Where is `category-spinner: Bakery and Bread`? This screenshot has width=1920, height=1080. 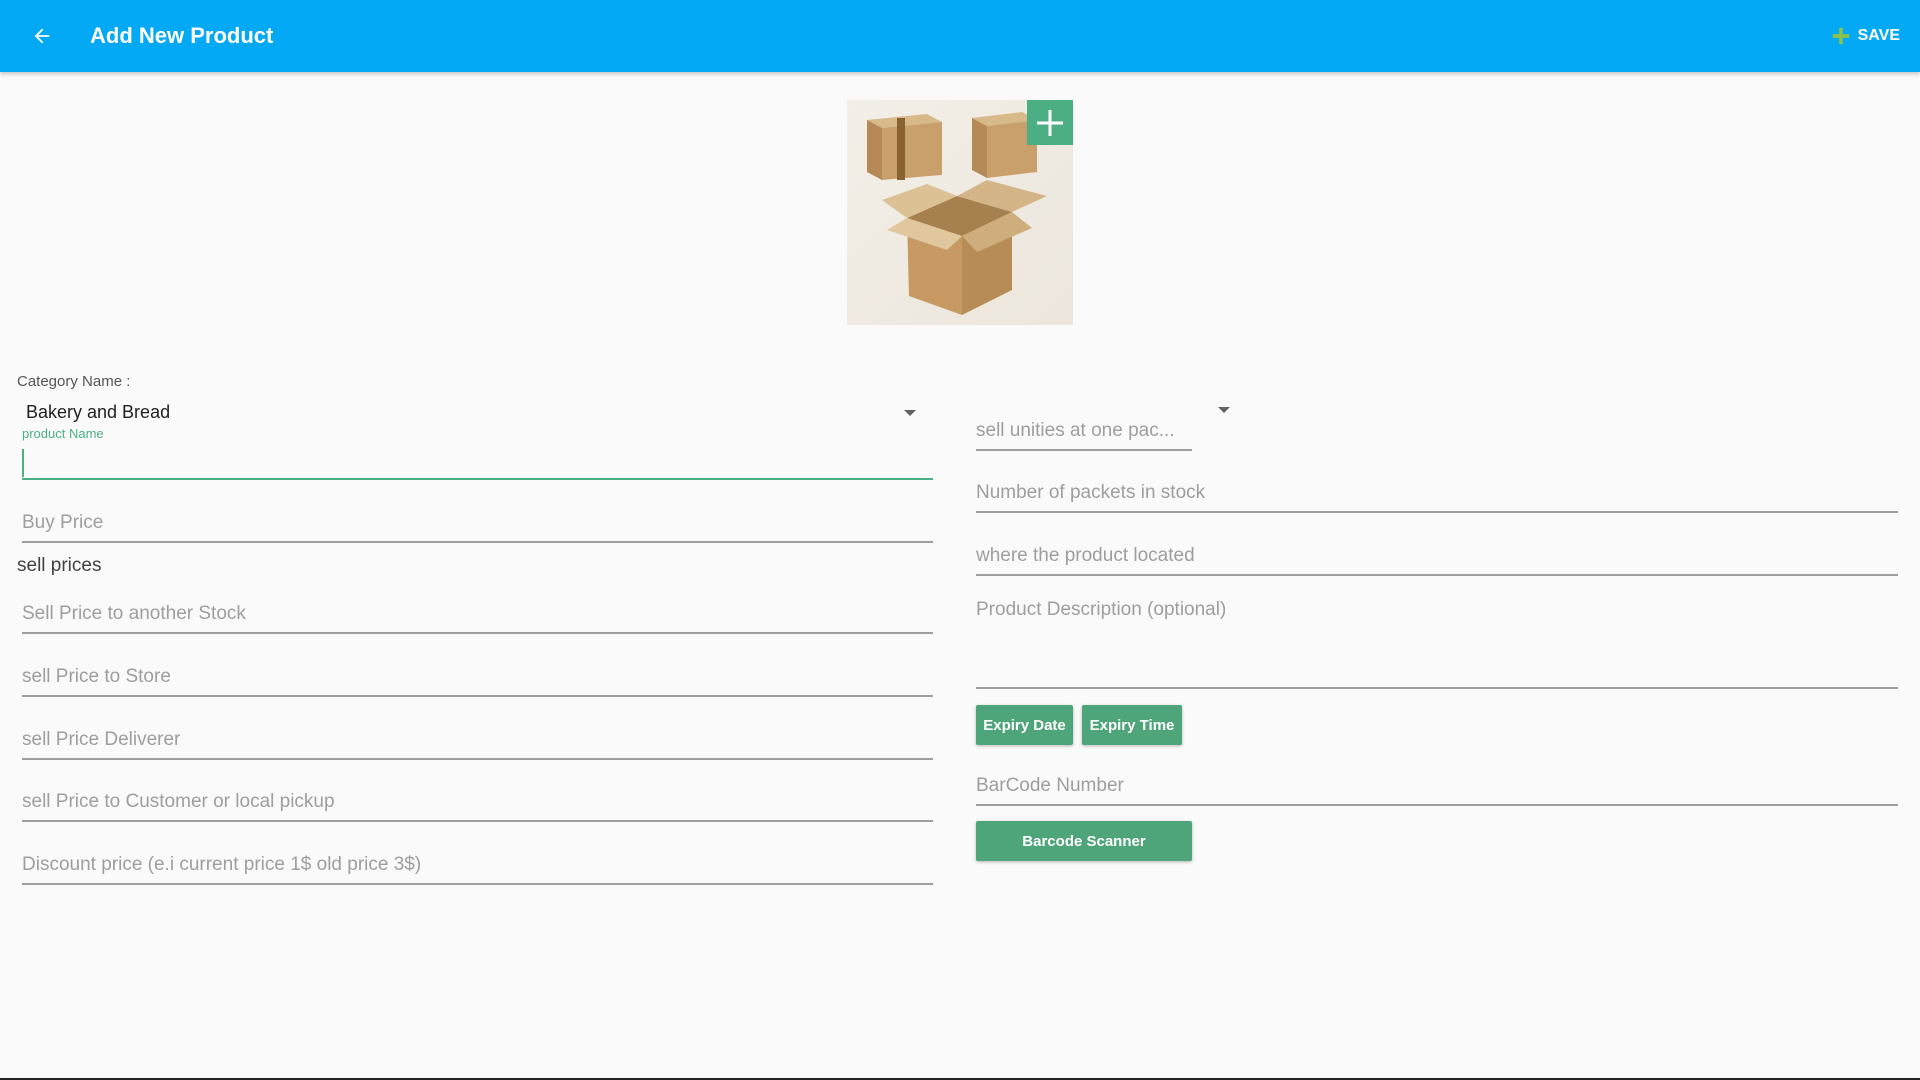 category-spinner: Bakery and Bread is located at coordinates (98, 412).